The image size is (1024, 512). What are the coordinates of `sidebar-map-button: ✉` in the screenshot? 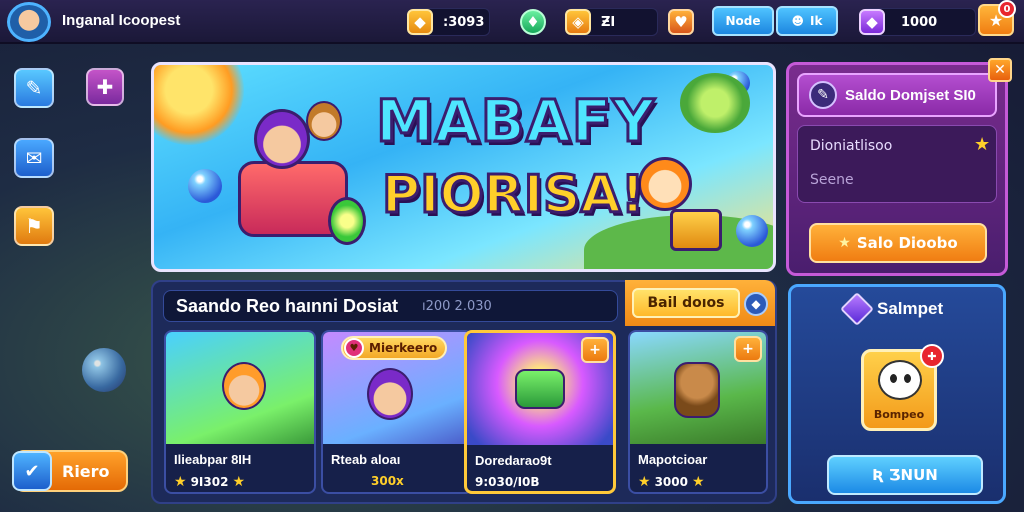 It's located at (34, 158).